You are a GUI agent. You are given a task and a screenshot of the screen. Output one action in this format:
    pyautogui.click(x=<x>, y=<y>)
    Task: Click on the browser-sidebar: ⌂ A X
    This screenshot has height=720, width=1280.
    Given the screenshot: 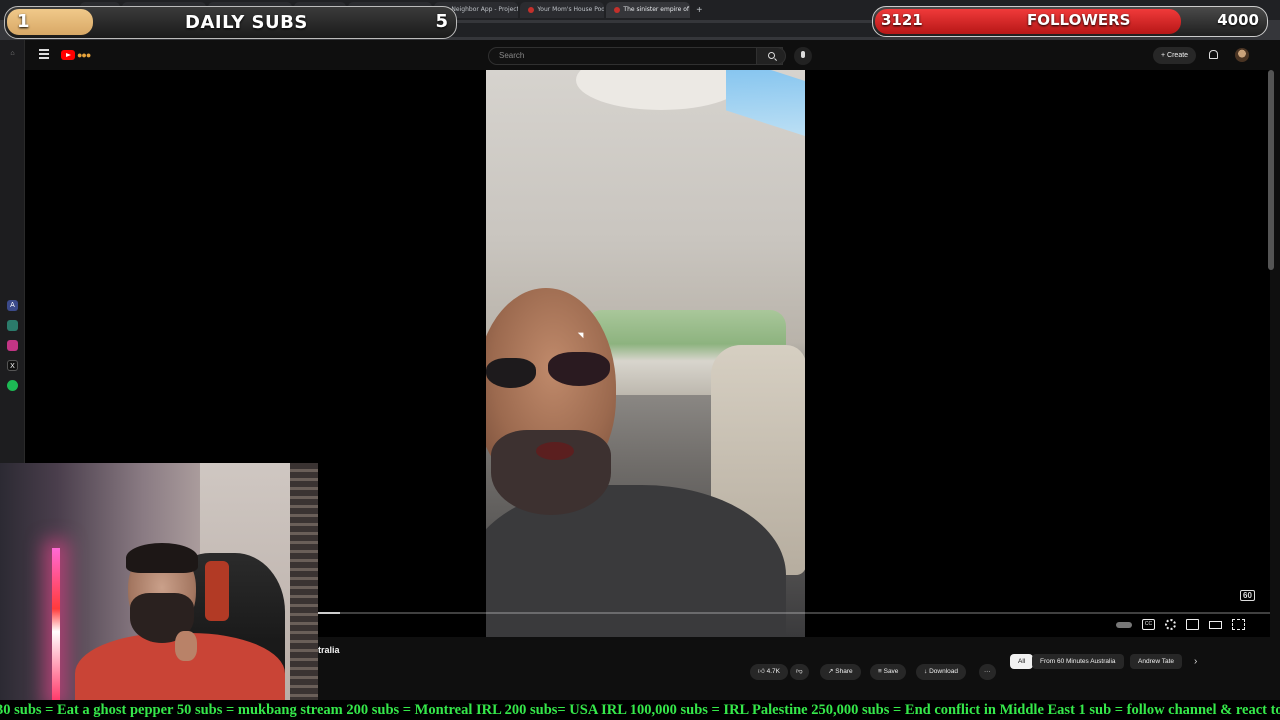 What is the action you would take?
    pyautogui.click(x=12, y=252)
    